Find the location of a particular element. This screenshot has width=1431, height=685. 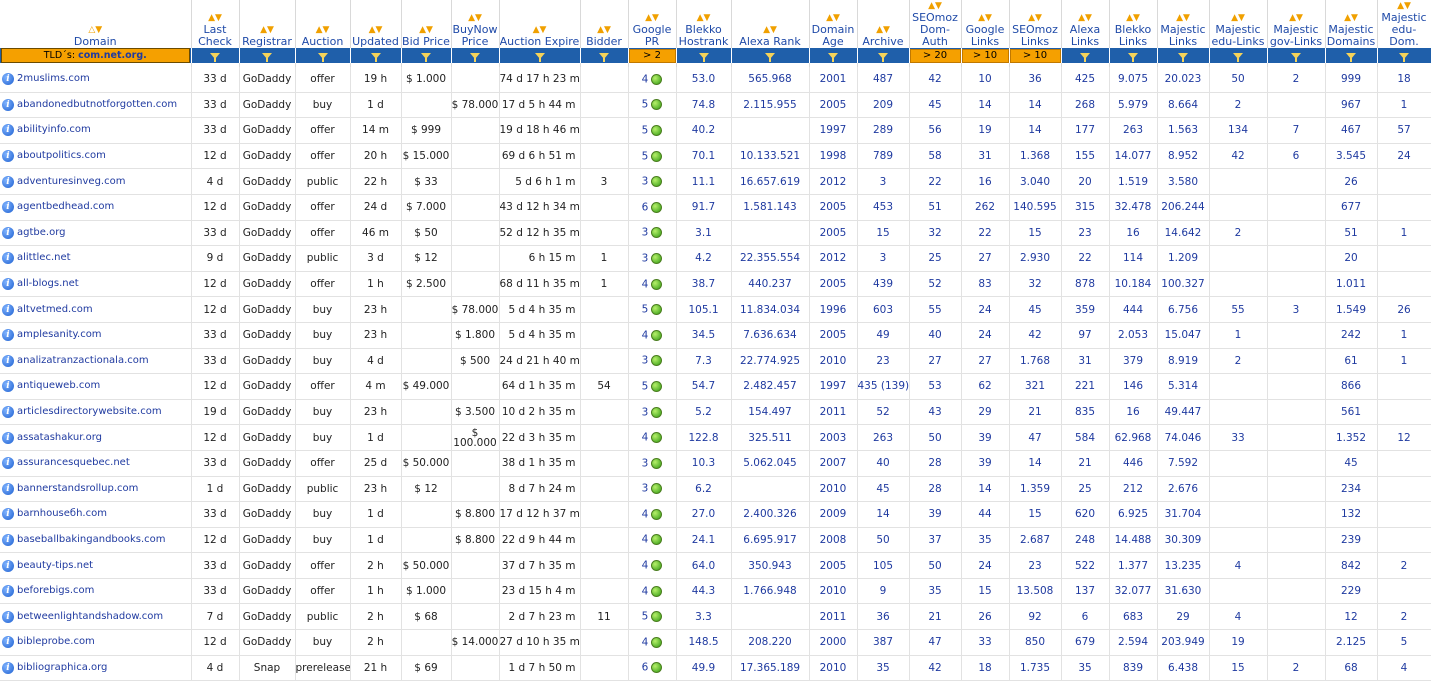

domain-link: assurancesquebec.net is located at coordinates (73, 462).